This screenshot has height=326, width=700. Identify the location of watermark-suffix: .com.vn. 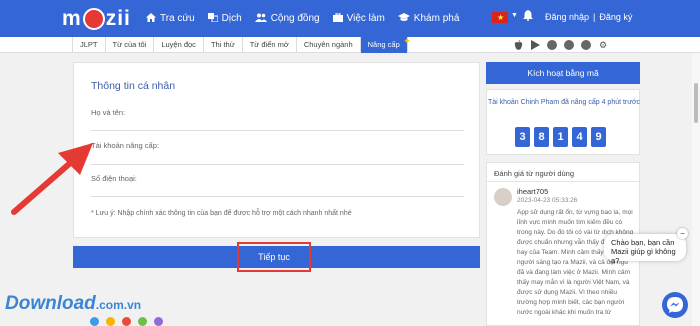
(118, 305).